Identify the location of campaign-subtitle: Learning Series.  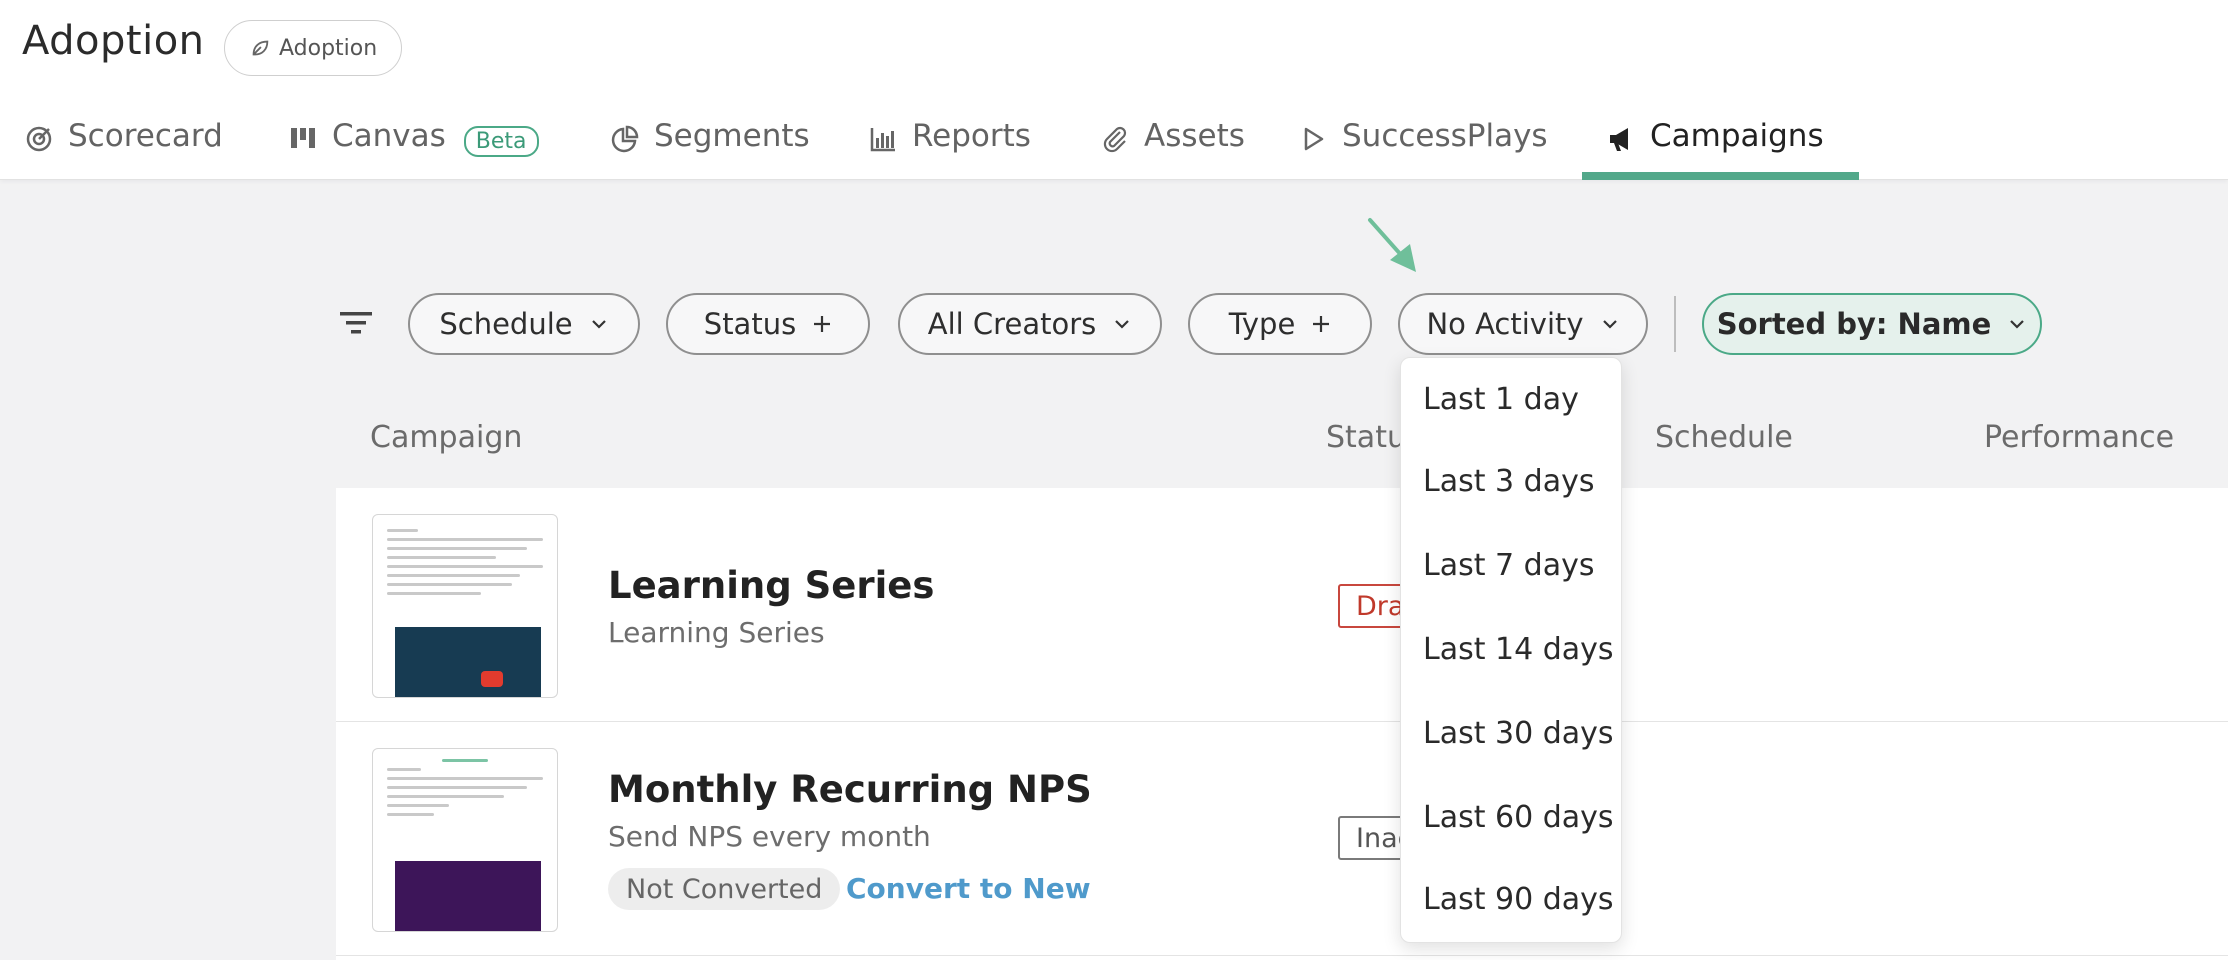
(716, 632).